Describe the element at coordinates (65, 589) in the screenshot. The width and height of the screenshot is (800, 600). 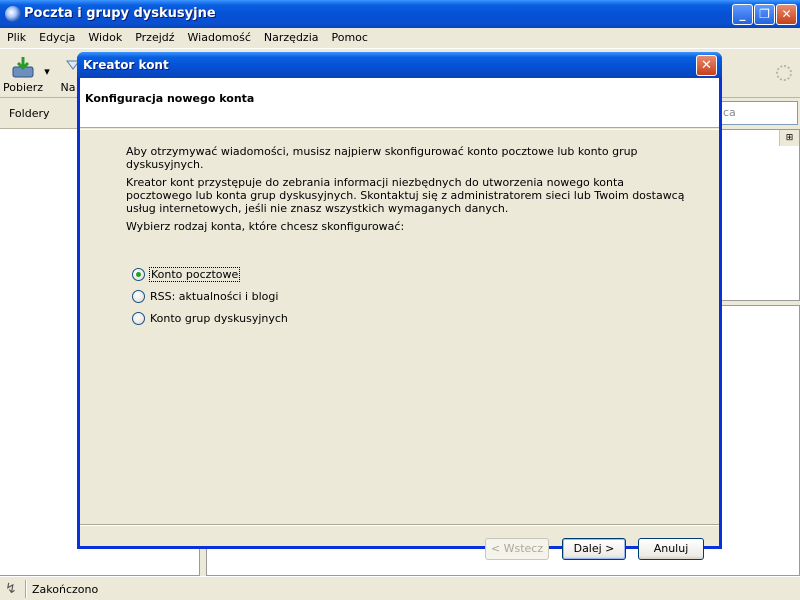
I see `status-text: Zakończono` at that location.